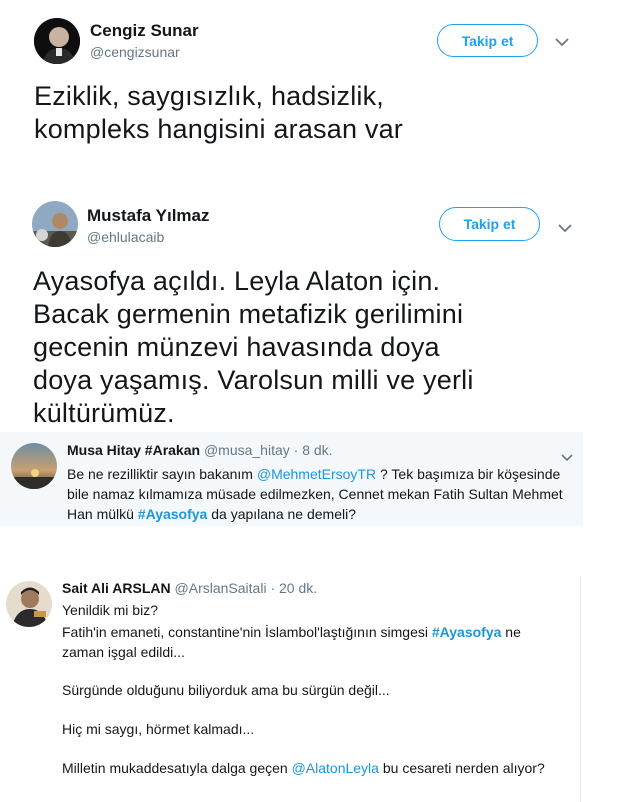 This screenshot has width=630, height=802. Describe the element at coordinates (148, 216) in the screenshot. I see `author-name: Mustafa Yılmaz` at that location.